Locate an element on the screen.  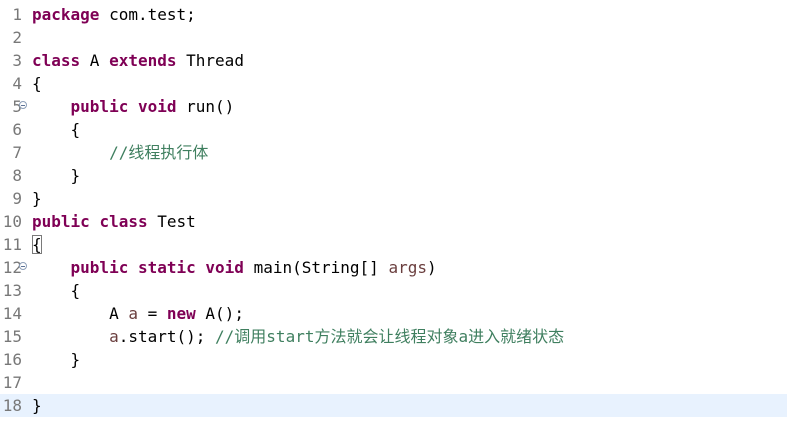
line-number: 8 is located at coordinates (17, 175).